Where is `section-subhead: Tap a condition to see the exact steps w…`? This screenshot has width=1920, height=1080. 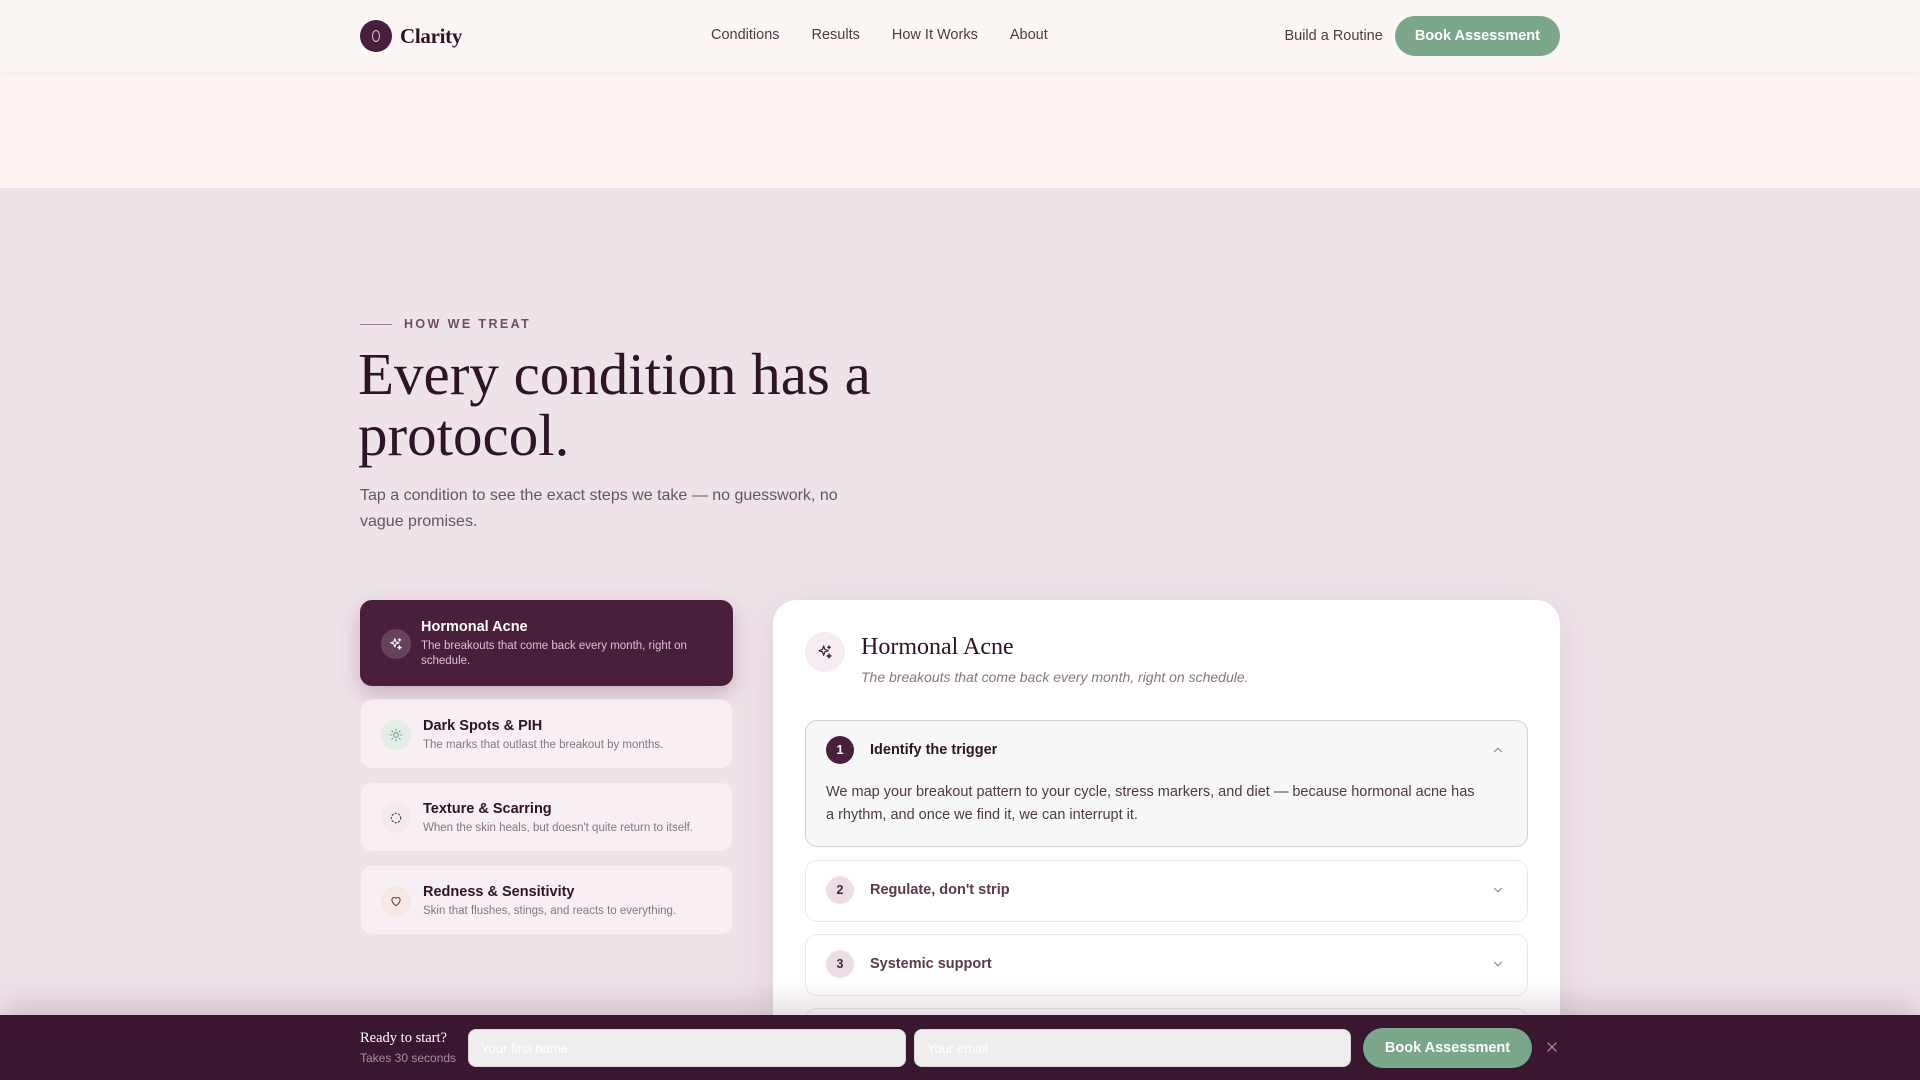
section-subhead: Tap a condition to see the exact steps w… is located at coordinates (599, 508).